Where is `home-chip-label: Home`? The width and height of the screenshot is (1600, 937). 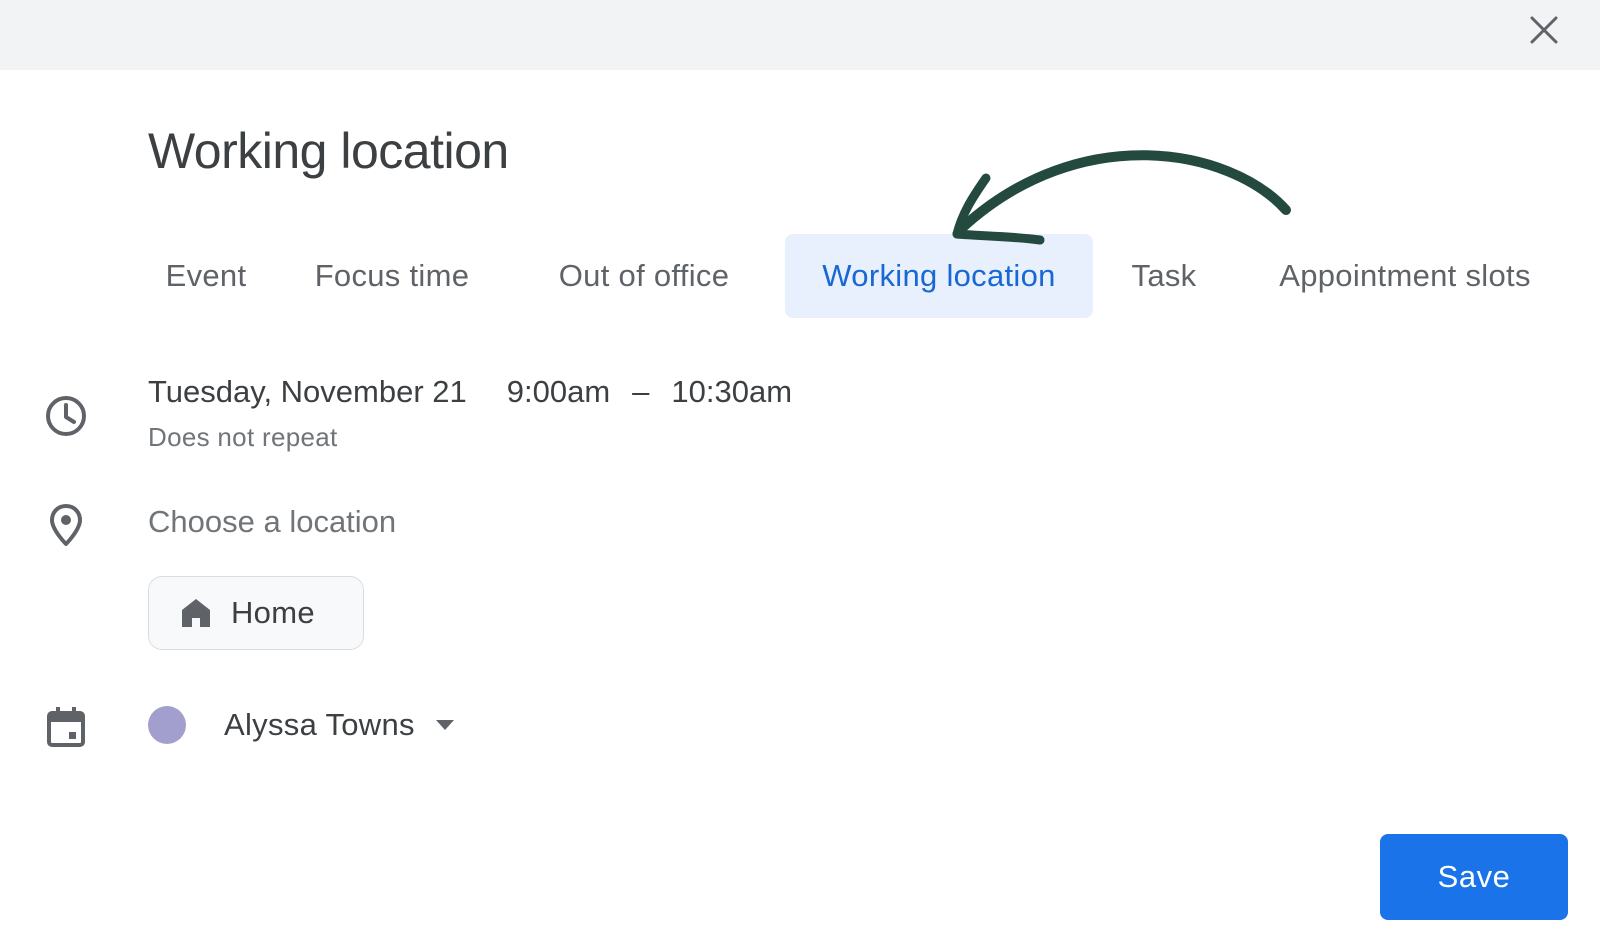 home-chip-label: Home is located at coordinates (273, 612).